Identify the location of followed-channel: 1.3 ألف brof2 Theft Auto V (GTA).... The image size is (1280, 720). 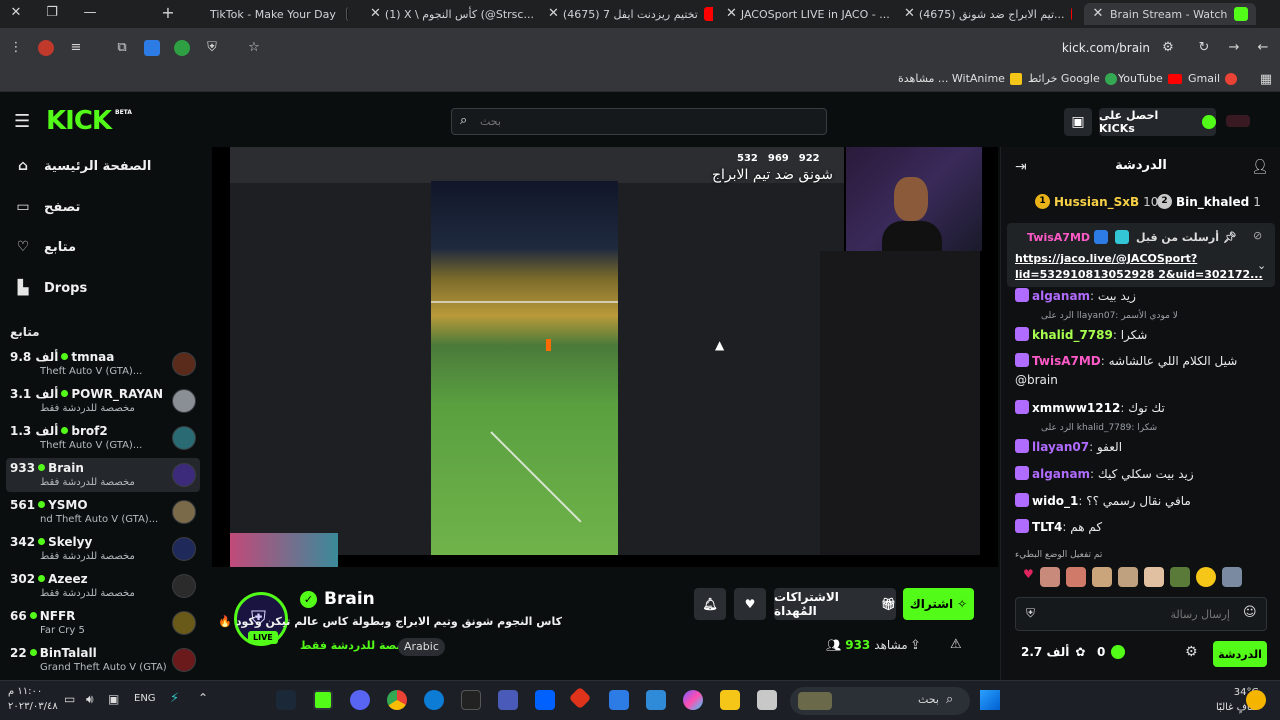
(103, 438).